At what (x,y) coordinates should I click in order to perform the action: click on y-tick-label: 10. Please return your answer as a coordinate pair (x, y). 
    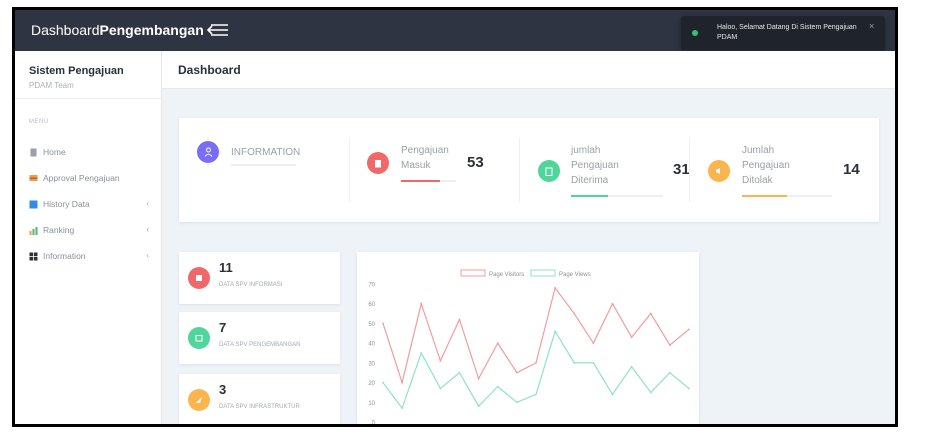
    Looking at the image, I should click on (371, 404).